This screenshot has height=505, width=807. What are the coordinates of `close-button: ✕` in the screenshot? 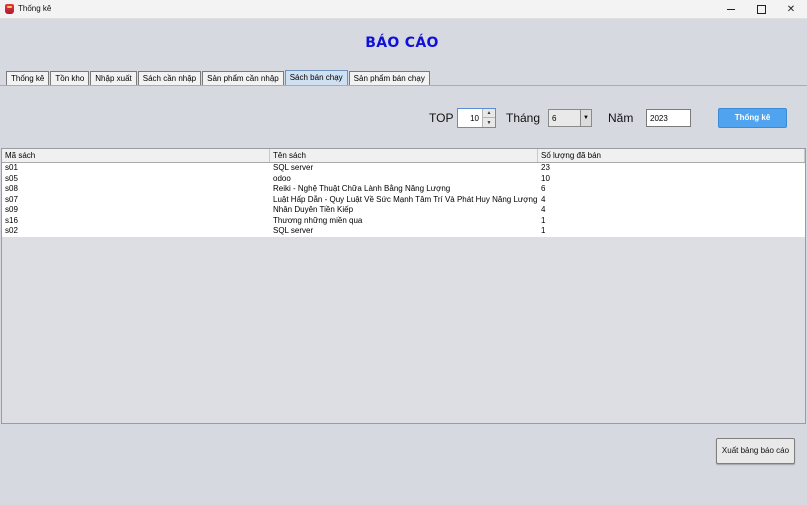 It's located at (791, 9).